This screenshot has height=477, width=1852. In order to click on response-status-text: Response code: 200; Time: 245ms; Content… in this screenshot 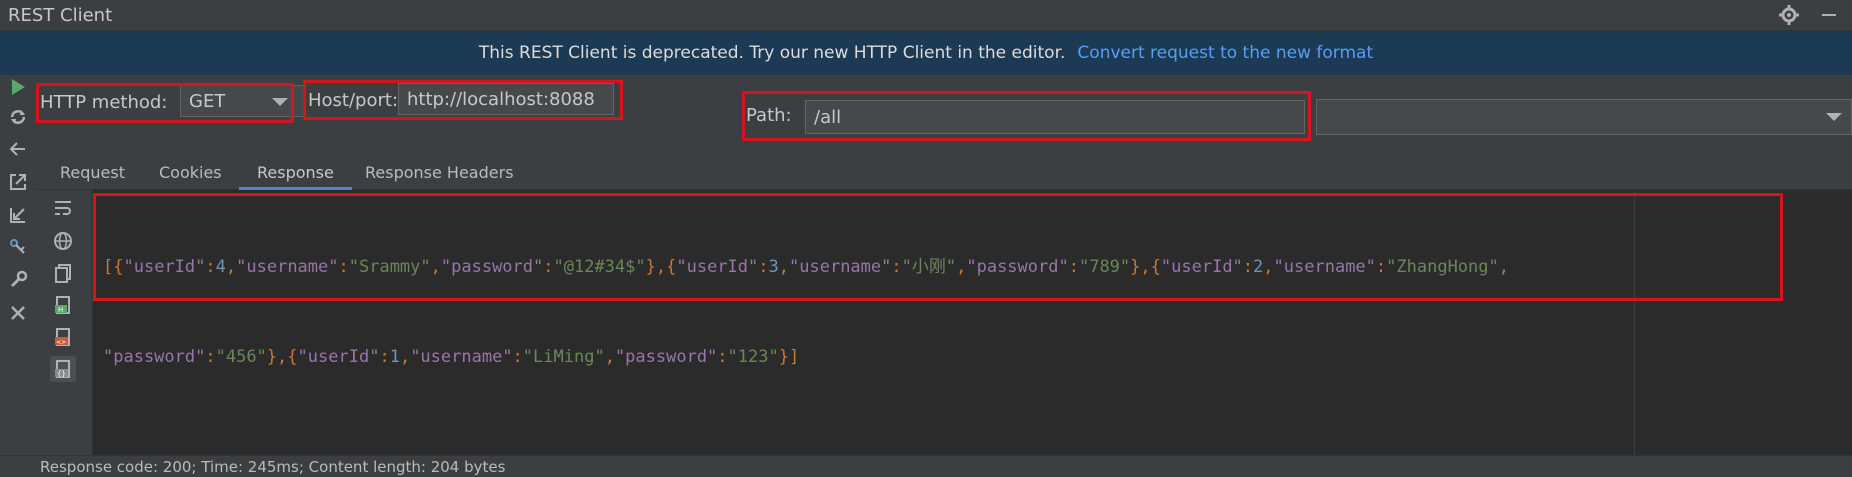, I will do `click(273, 466)`.